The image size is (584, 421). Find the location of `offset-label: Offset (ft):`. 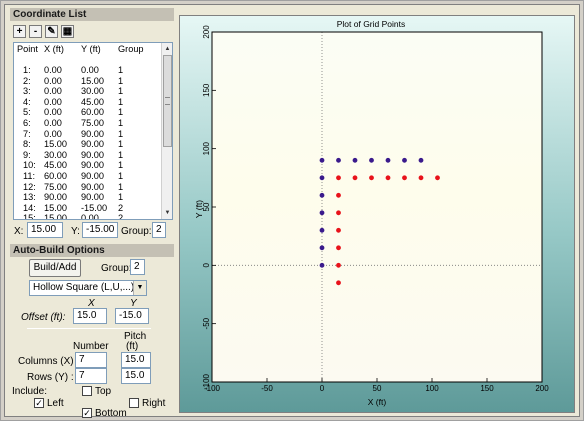

offset-label: Offset (ft): is located at coordinates (43, 317).